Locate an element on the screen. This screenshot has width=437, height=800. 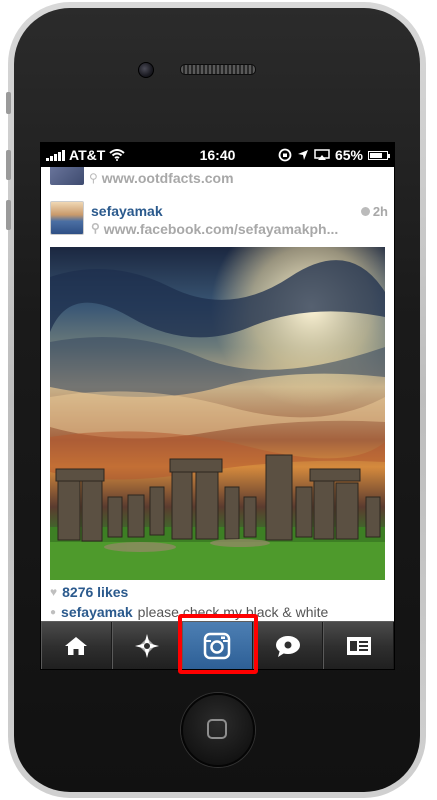
tab-explore is located at coordinates (147, 645).